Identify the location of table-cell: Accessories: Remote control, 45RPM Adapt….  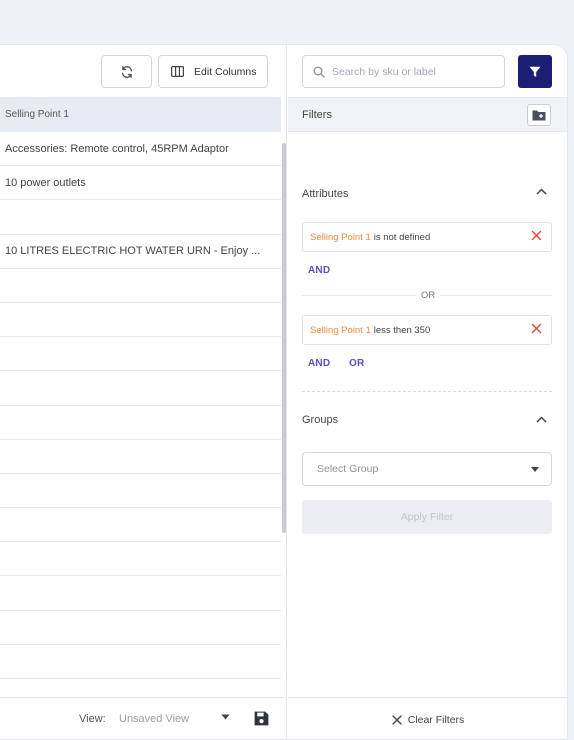
(117, 148).